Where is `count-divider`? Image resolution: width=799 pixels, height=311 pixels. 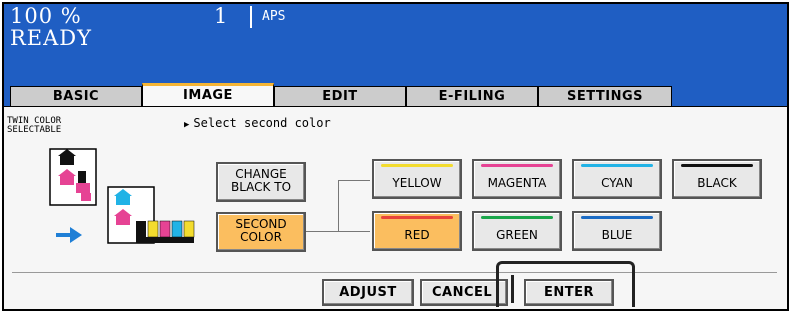
count-divider is located at coordinates (251, 17).